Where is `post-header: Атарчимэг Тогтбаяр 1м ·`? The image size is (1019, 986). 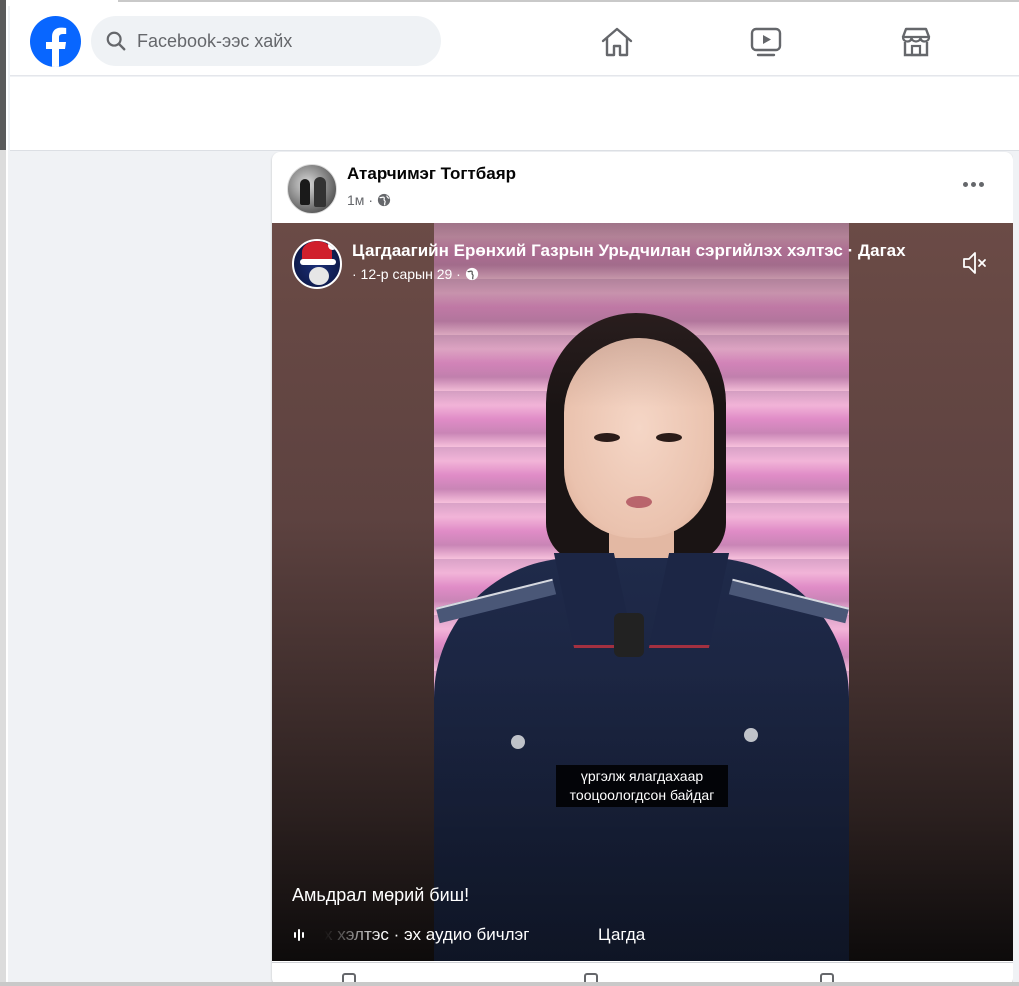
post-header: Атарчимэг Тогтбаяр 1м · is located at coordinates (642, 187).